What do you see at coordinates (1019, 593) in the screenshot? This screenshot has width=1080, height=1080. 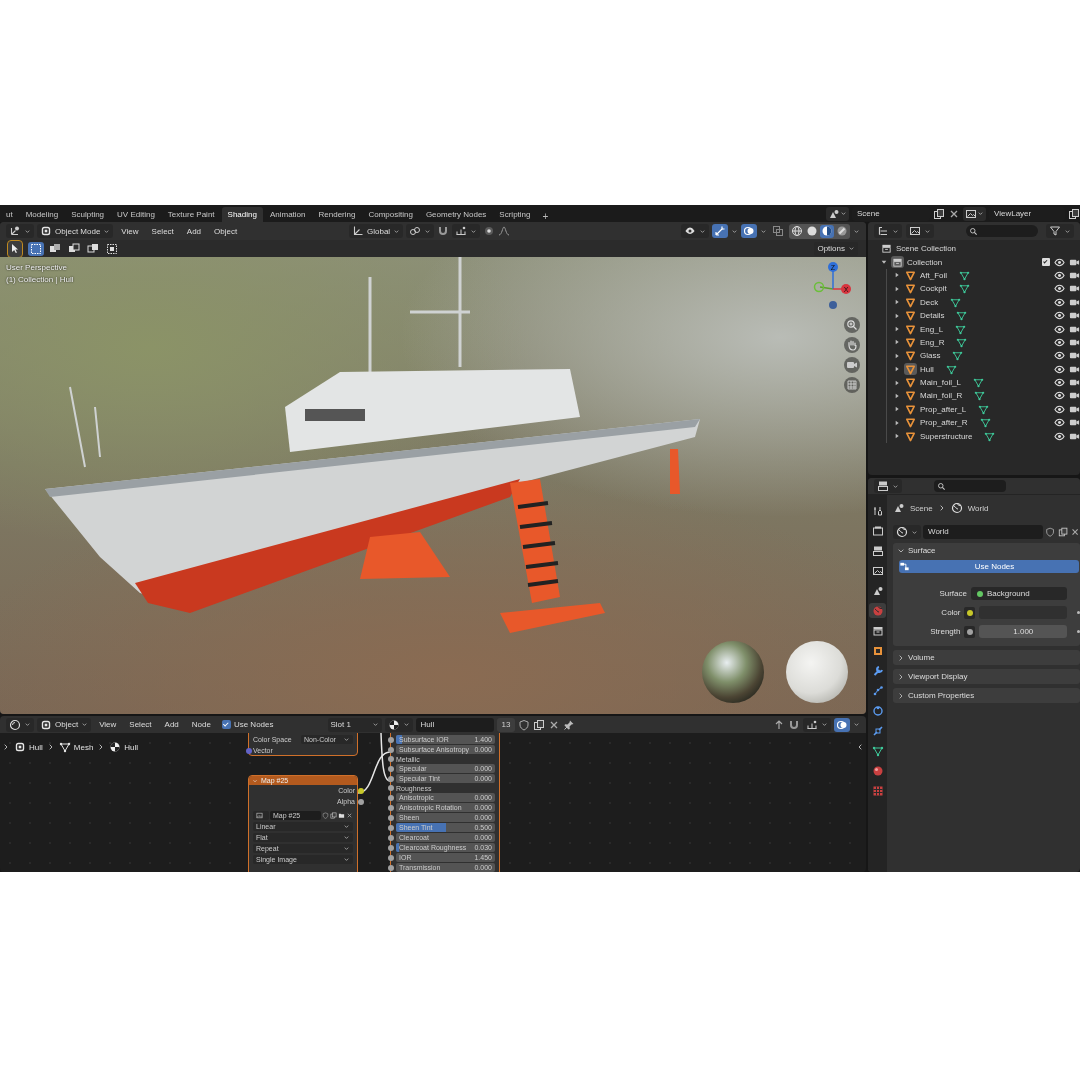 I see `shader-selector: Background` at bounding box center [1019, 593].